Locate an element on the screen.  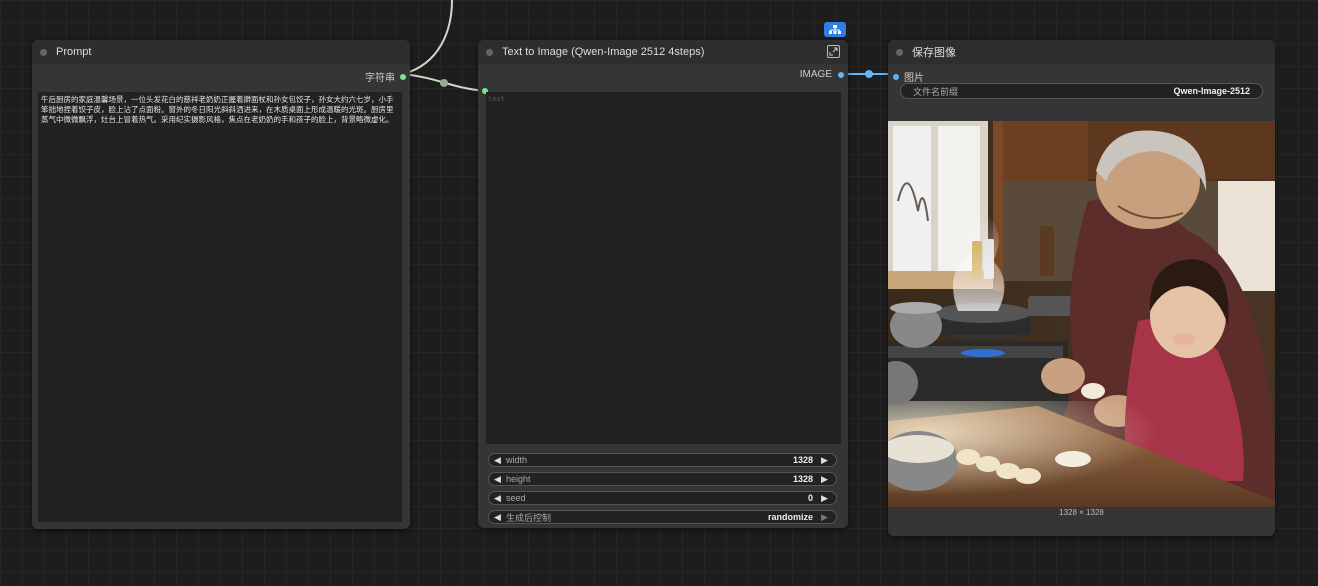
image-output-label: IMAGE is located at coordinates (815, 74).